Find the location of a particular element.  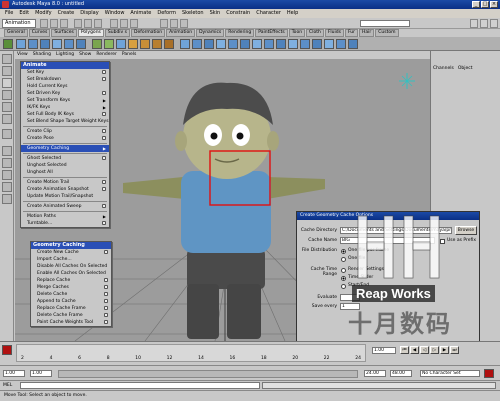

menu-item-ghost-selected: Ghost Selected is located at coordinates (65, 158).